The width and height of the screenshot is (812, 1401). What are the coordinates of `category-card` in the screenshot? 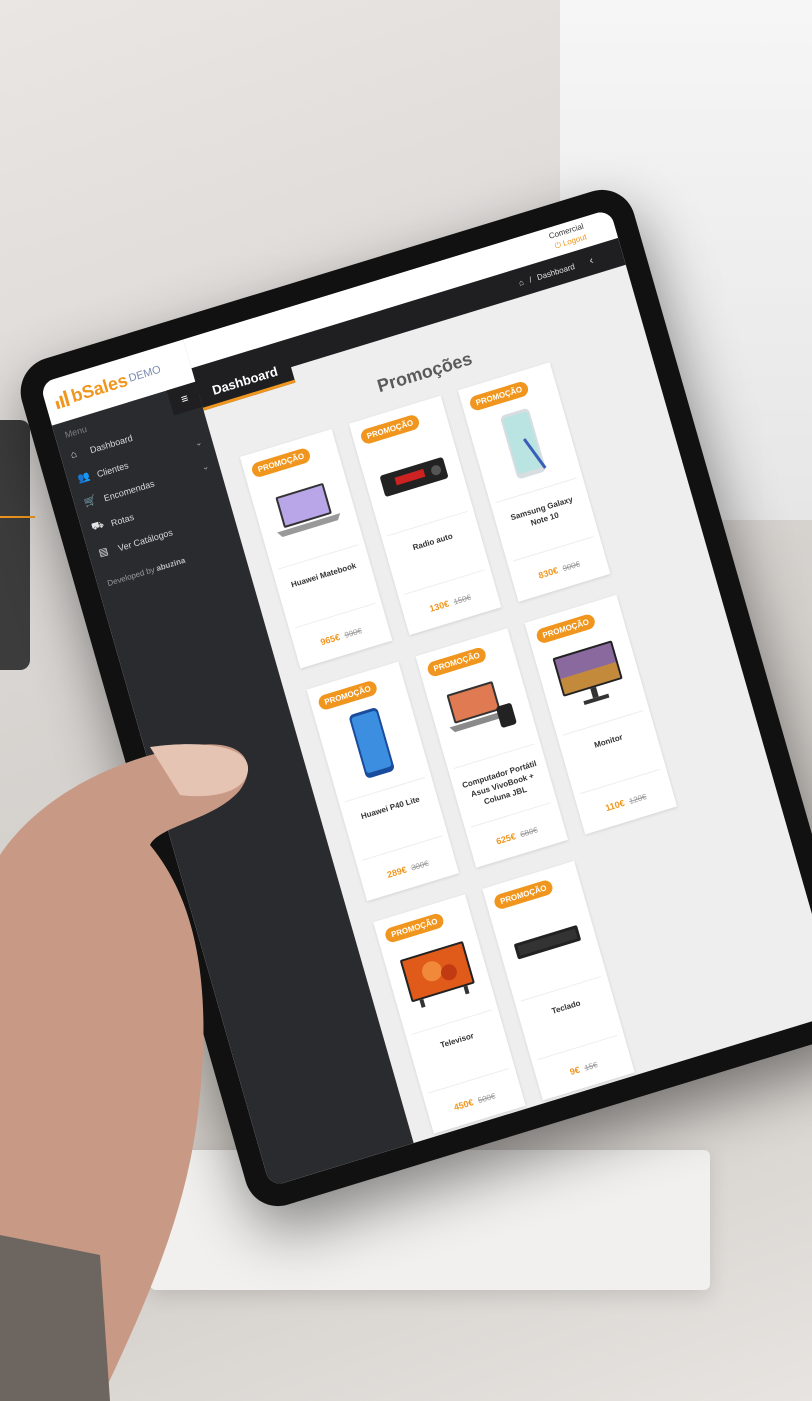 It's located at (764, 1141).